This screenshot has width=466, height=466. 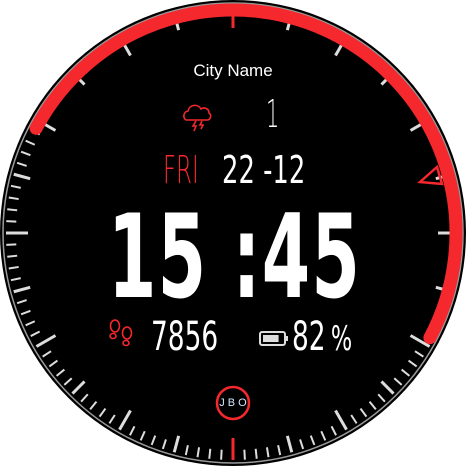 What do you see at coordinates (185, 337) in the screenshot?
I see `steps-value: 7856` at bounding box center [185, 337].